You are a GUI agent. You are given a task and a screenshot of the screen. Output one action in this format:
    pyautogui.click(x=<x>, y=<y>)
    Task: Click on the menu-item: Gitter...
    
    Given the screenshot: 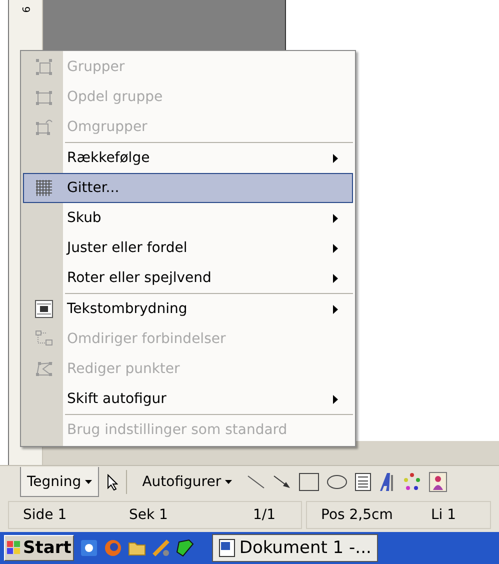 What is the action you would take?
    pyautogui.click(x=188, y=188)
    